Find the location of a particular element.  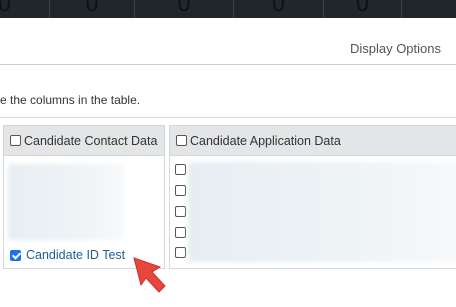

application-data-select-all-checkbox is located at coordinates (181, 140).